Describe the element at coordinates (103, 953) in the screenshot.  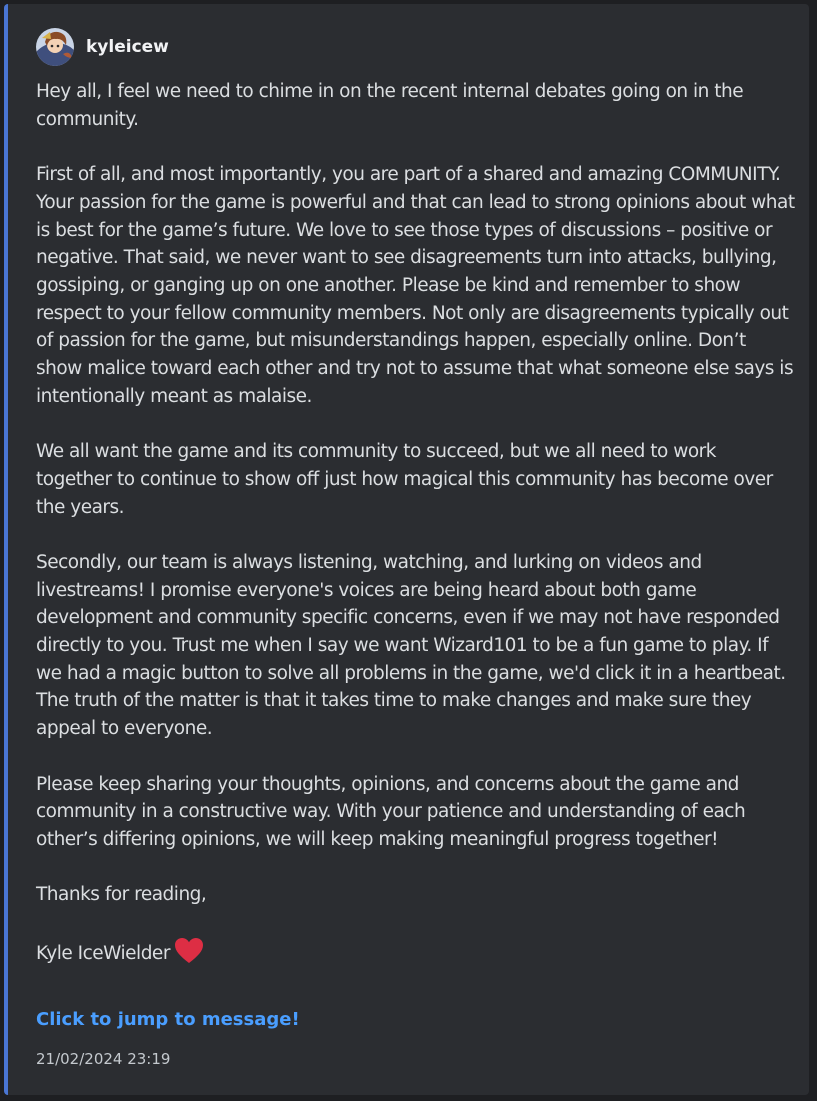
I see `signature: Kyle IceWielder` at that location.